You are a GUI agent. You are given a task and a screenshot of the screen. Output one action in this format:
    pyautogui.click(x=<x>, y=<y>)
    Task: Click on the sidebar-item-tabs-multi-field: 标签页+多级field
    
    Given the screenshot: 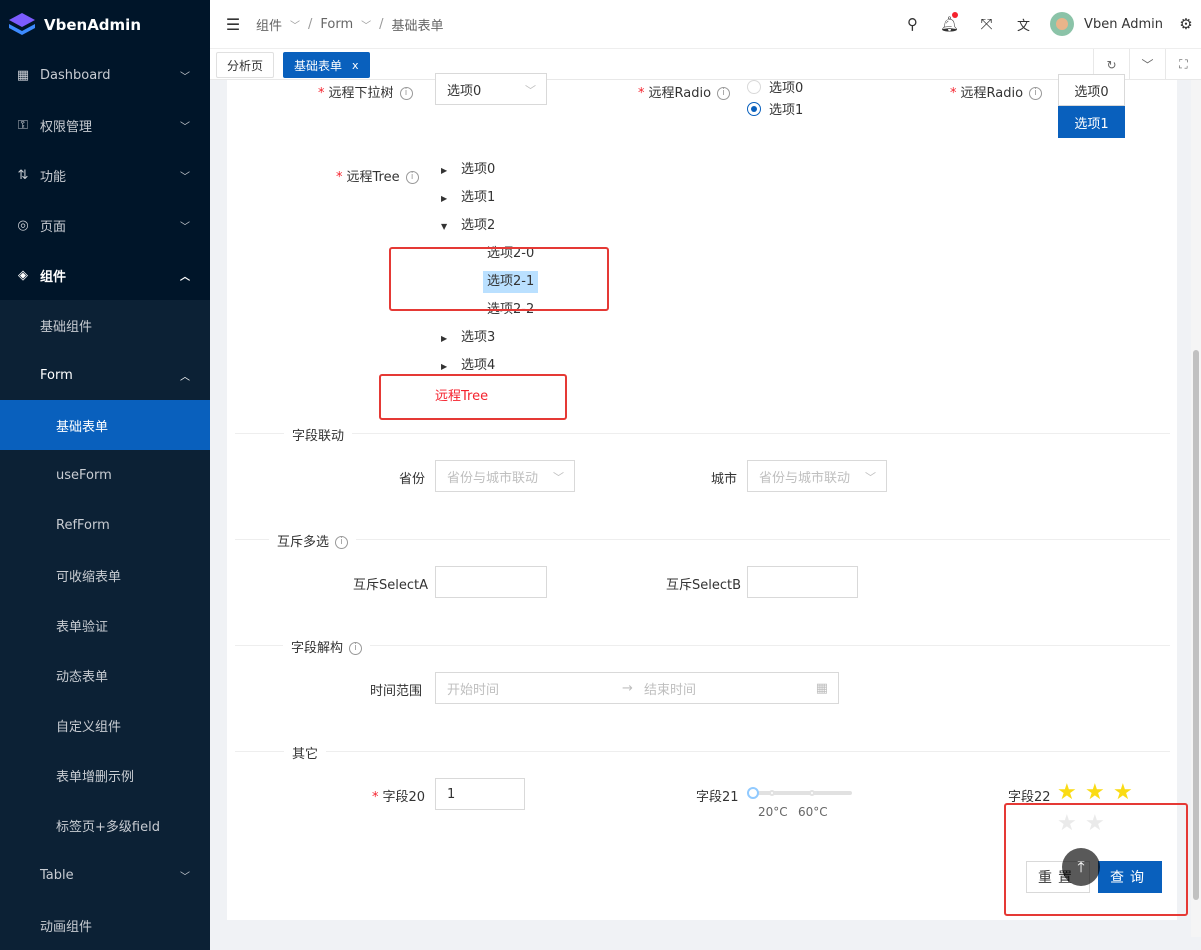 What is the action you would take?
    pyautogui.click(x=105, y=825)
    